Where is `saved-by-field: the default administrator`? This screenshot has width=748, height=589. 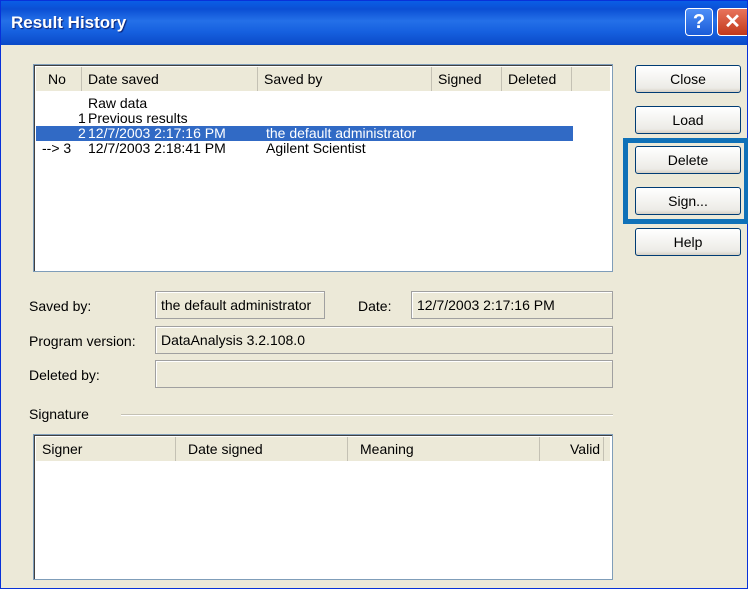
saved-by-field: the default administrator is located at coordinates (240, 305).